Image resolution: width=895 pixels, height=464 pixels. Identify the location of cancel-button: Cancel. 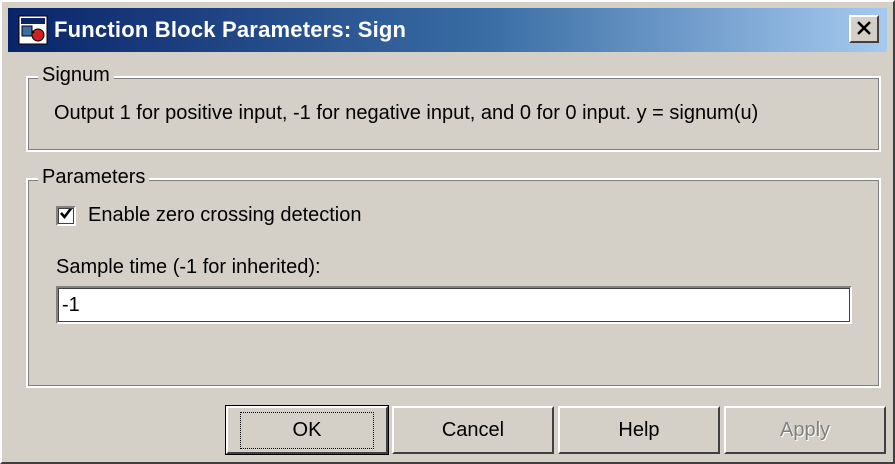
(473, 430).